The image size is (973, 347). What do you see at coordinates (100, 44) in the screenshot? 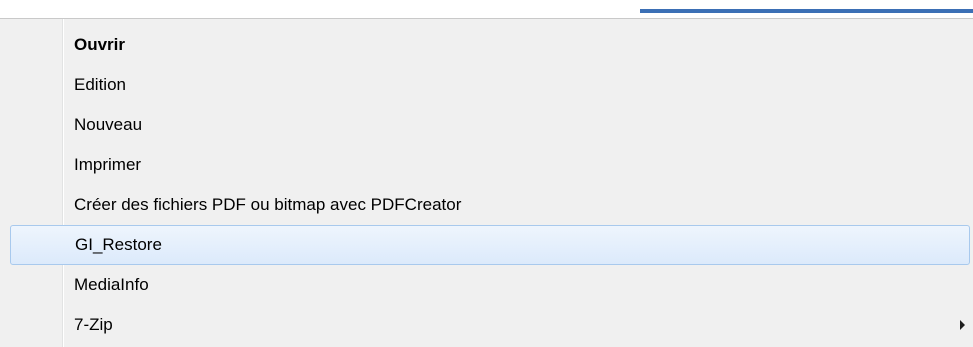
I see `menu-item-label: Ouvrir` at bounding box center [100, 44].